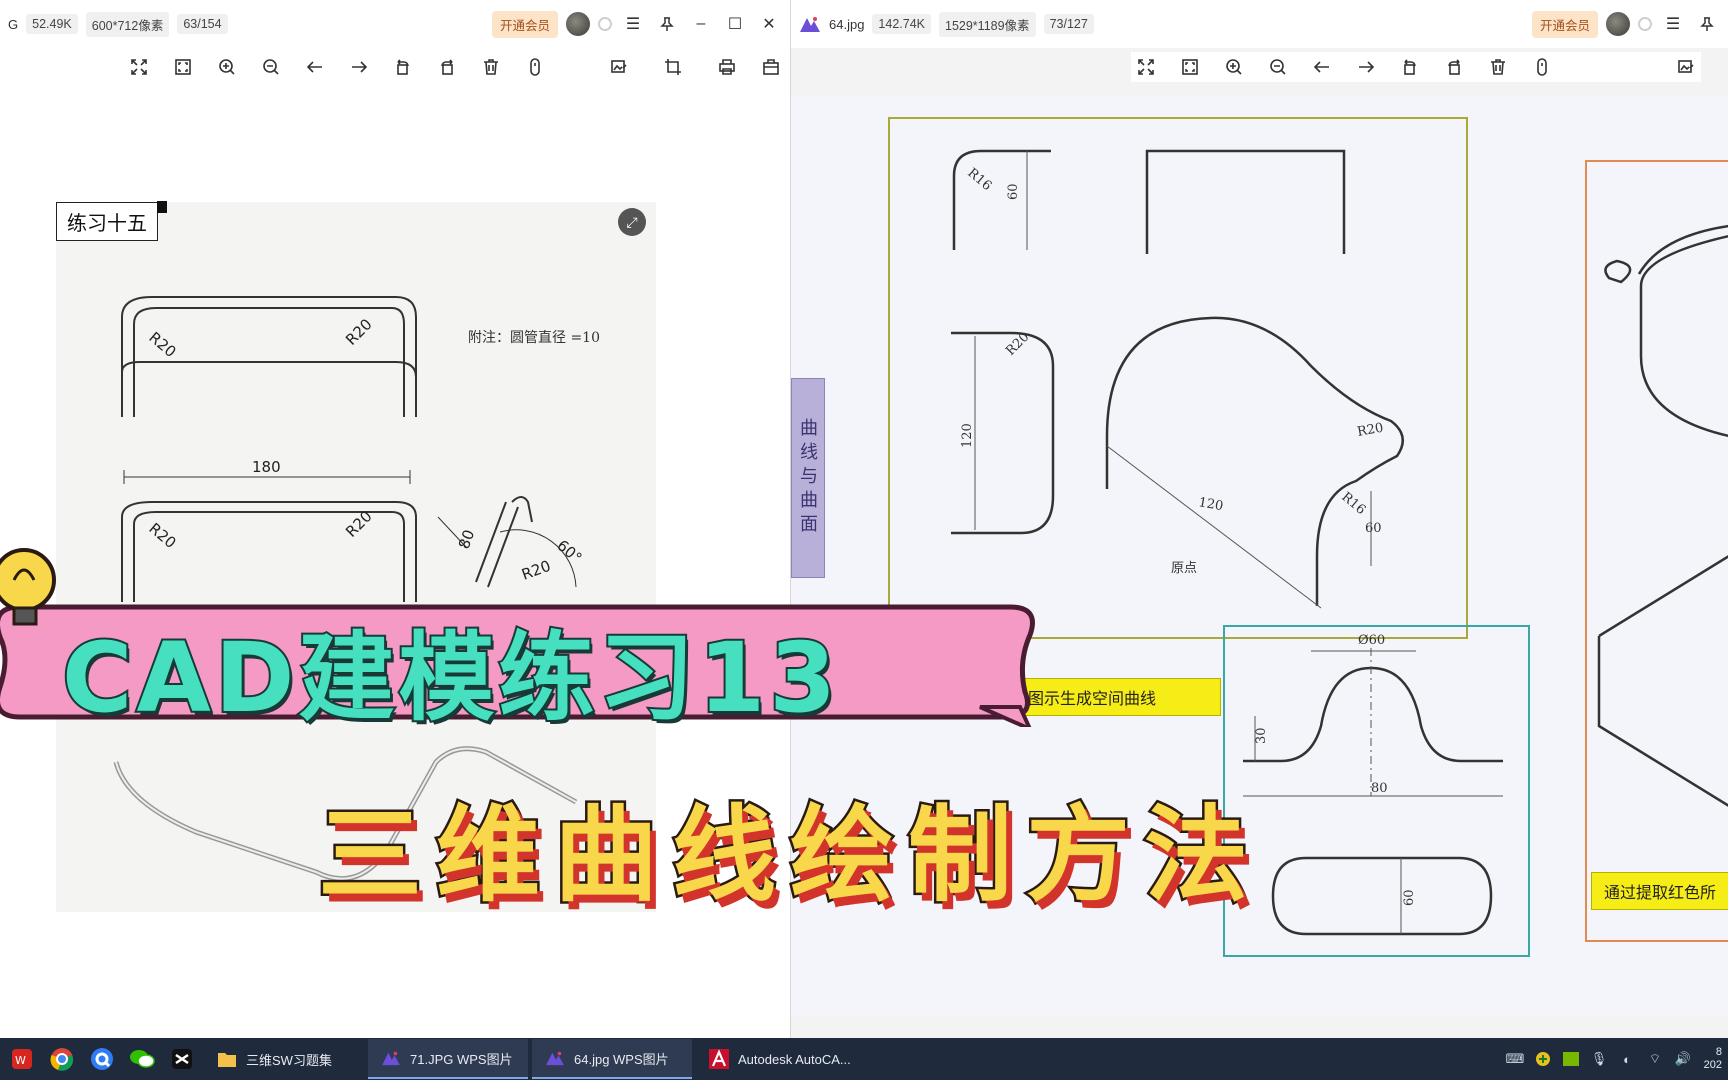 Image resolution: width=1728 pixels, height=1080 pixels. What do you see at coordinates (102, 1059) in the screenshot?
I see `browser-q-icon` at bounding box center [102, 1059].